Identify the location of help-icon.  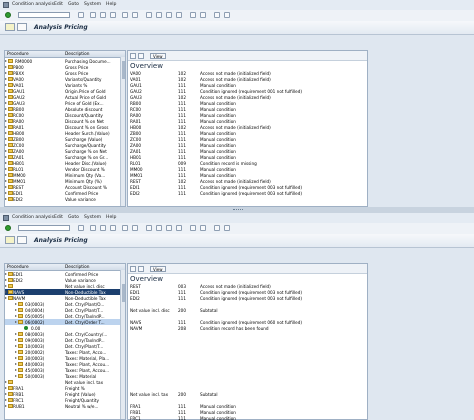
(217, 228).